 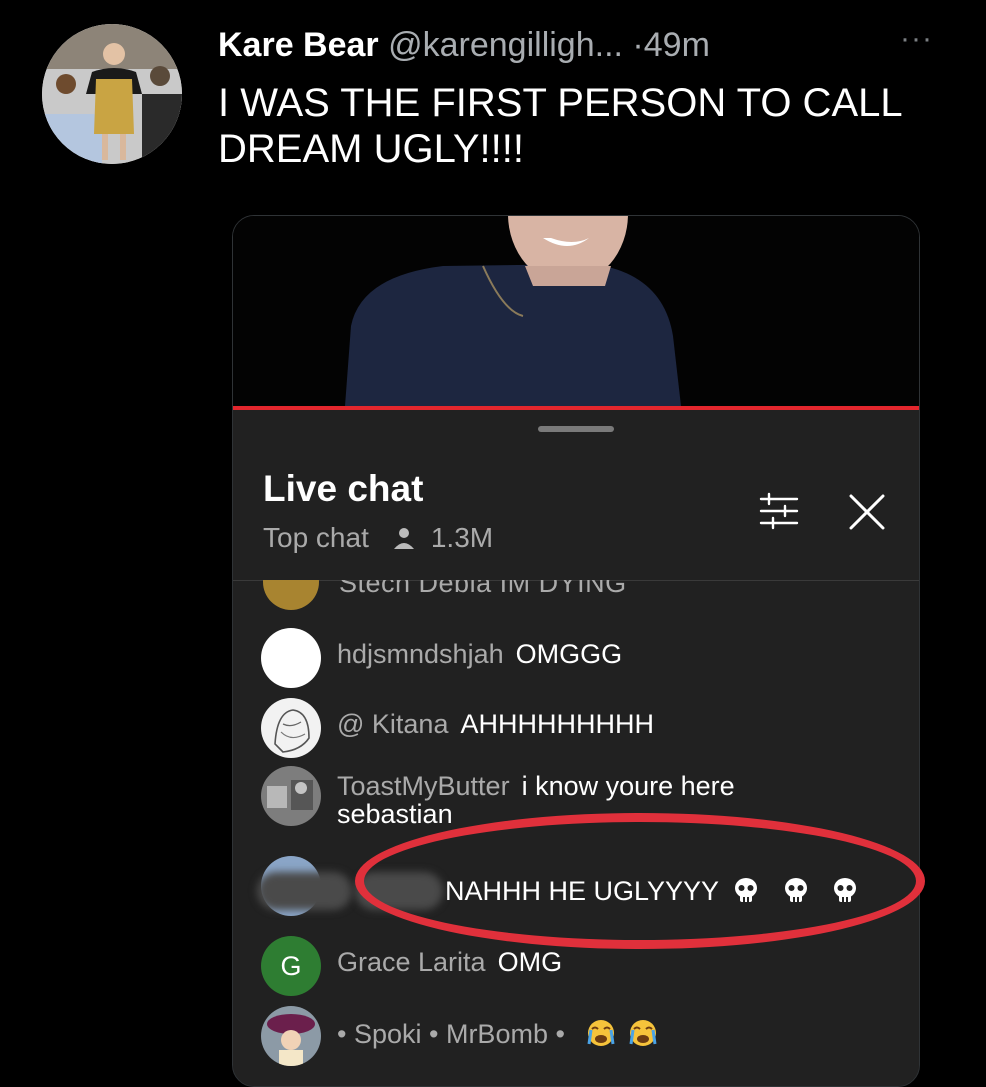 I want to click on close-icon, so click(x=867, y=512).